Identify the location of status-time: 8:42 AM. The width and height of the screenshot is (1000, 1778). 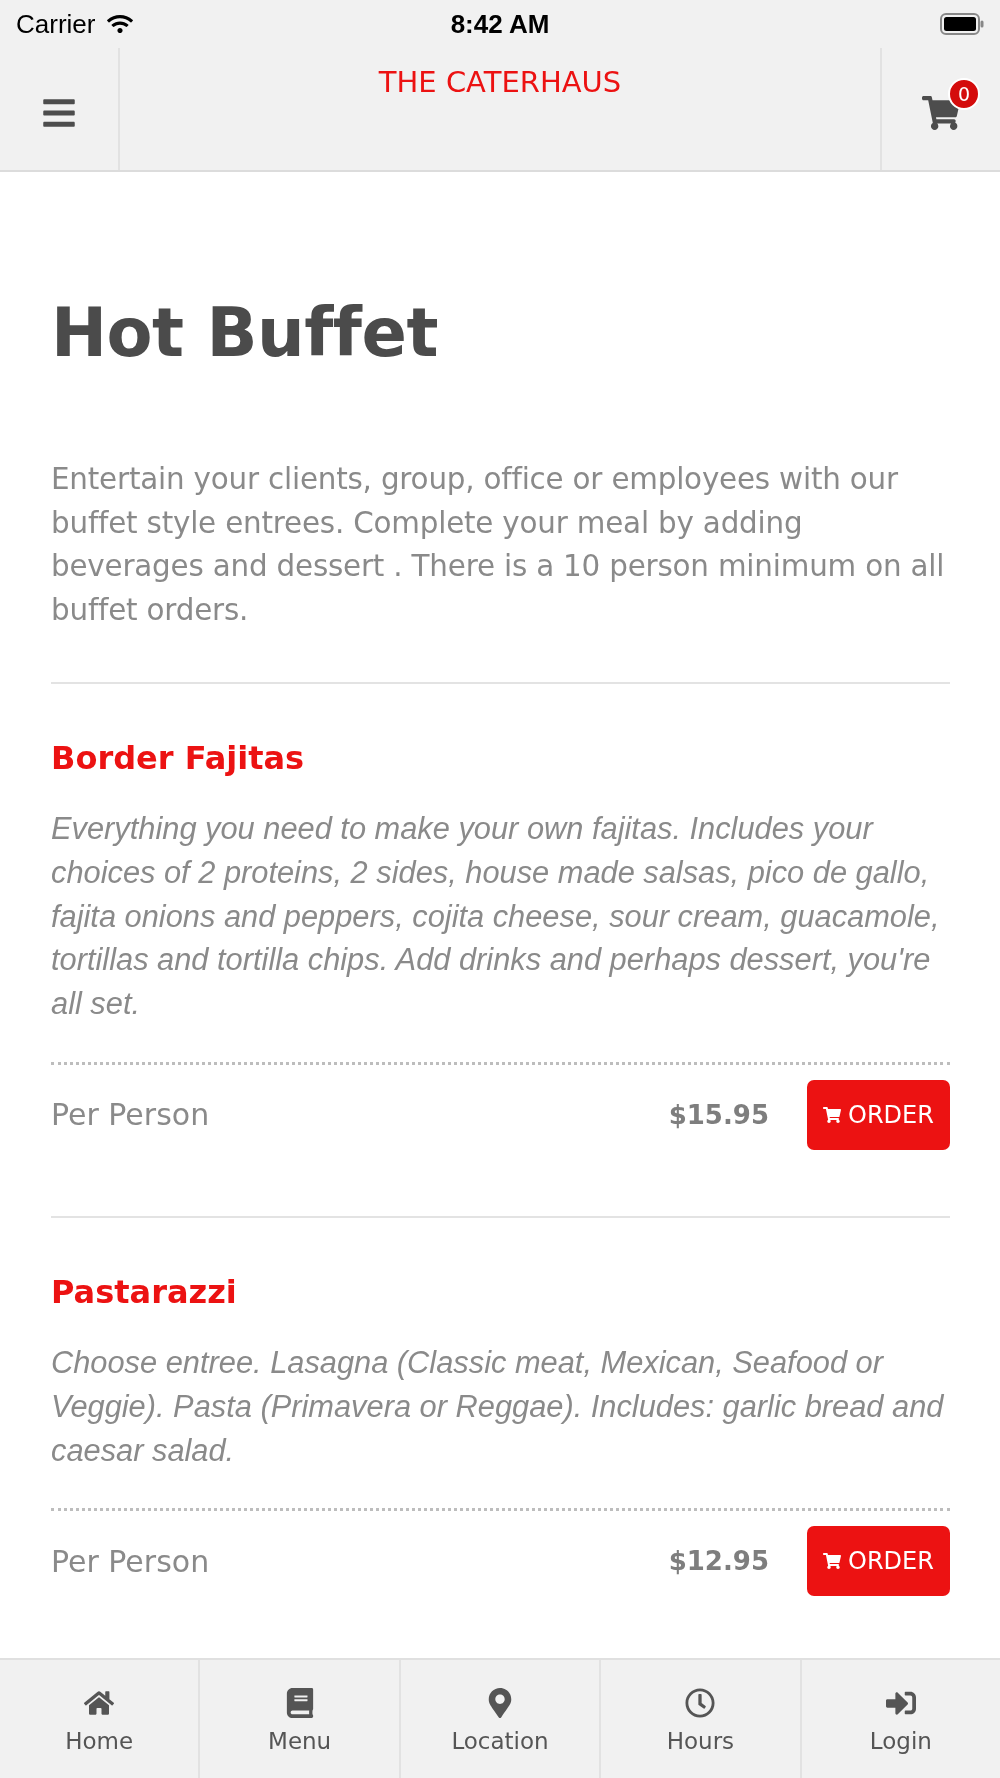
(500, 24).